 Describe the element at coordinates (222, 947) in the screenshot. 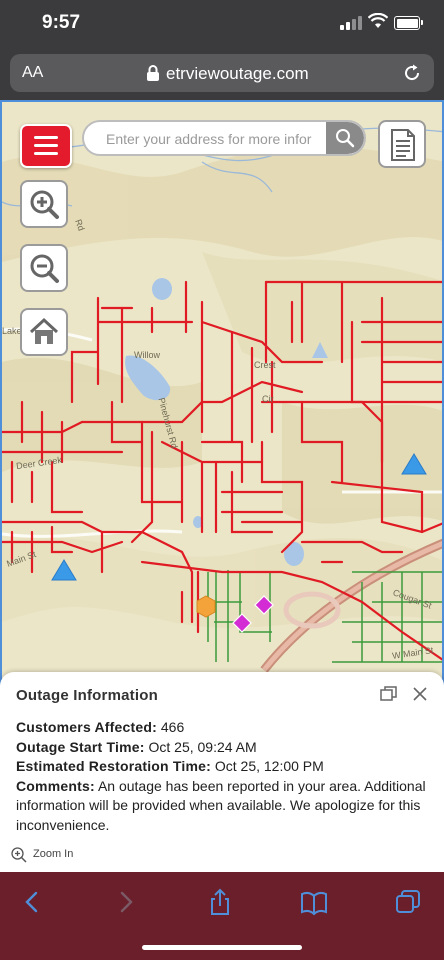

I see `home-indicator` at that location.